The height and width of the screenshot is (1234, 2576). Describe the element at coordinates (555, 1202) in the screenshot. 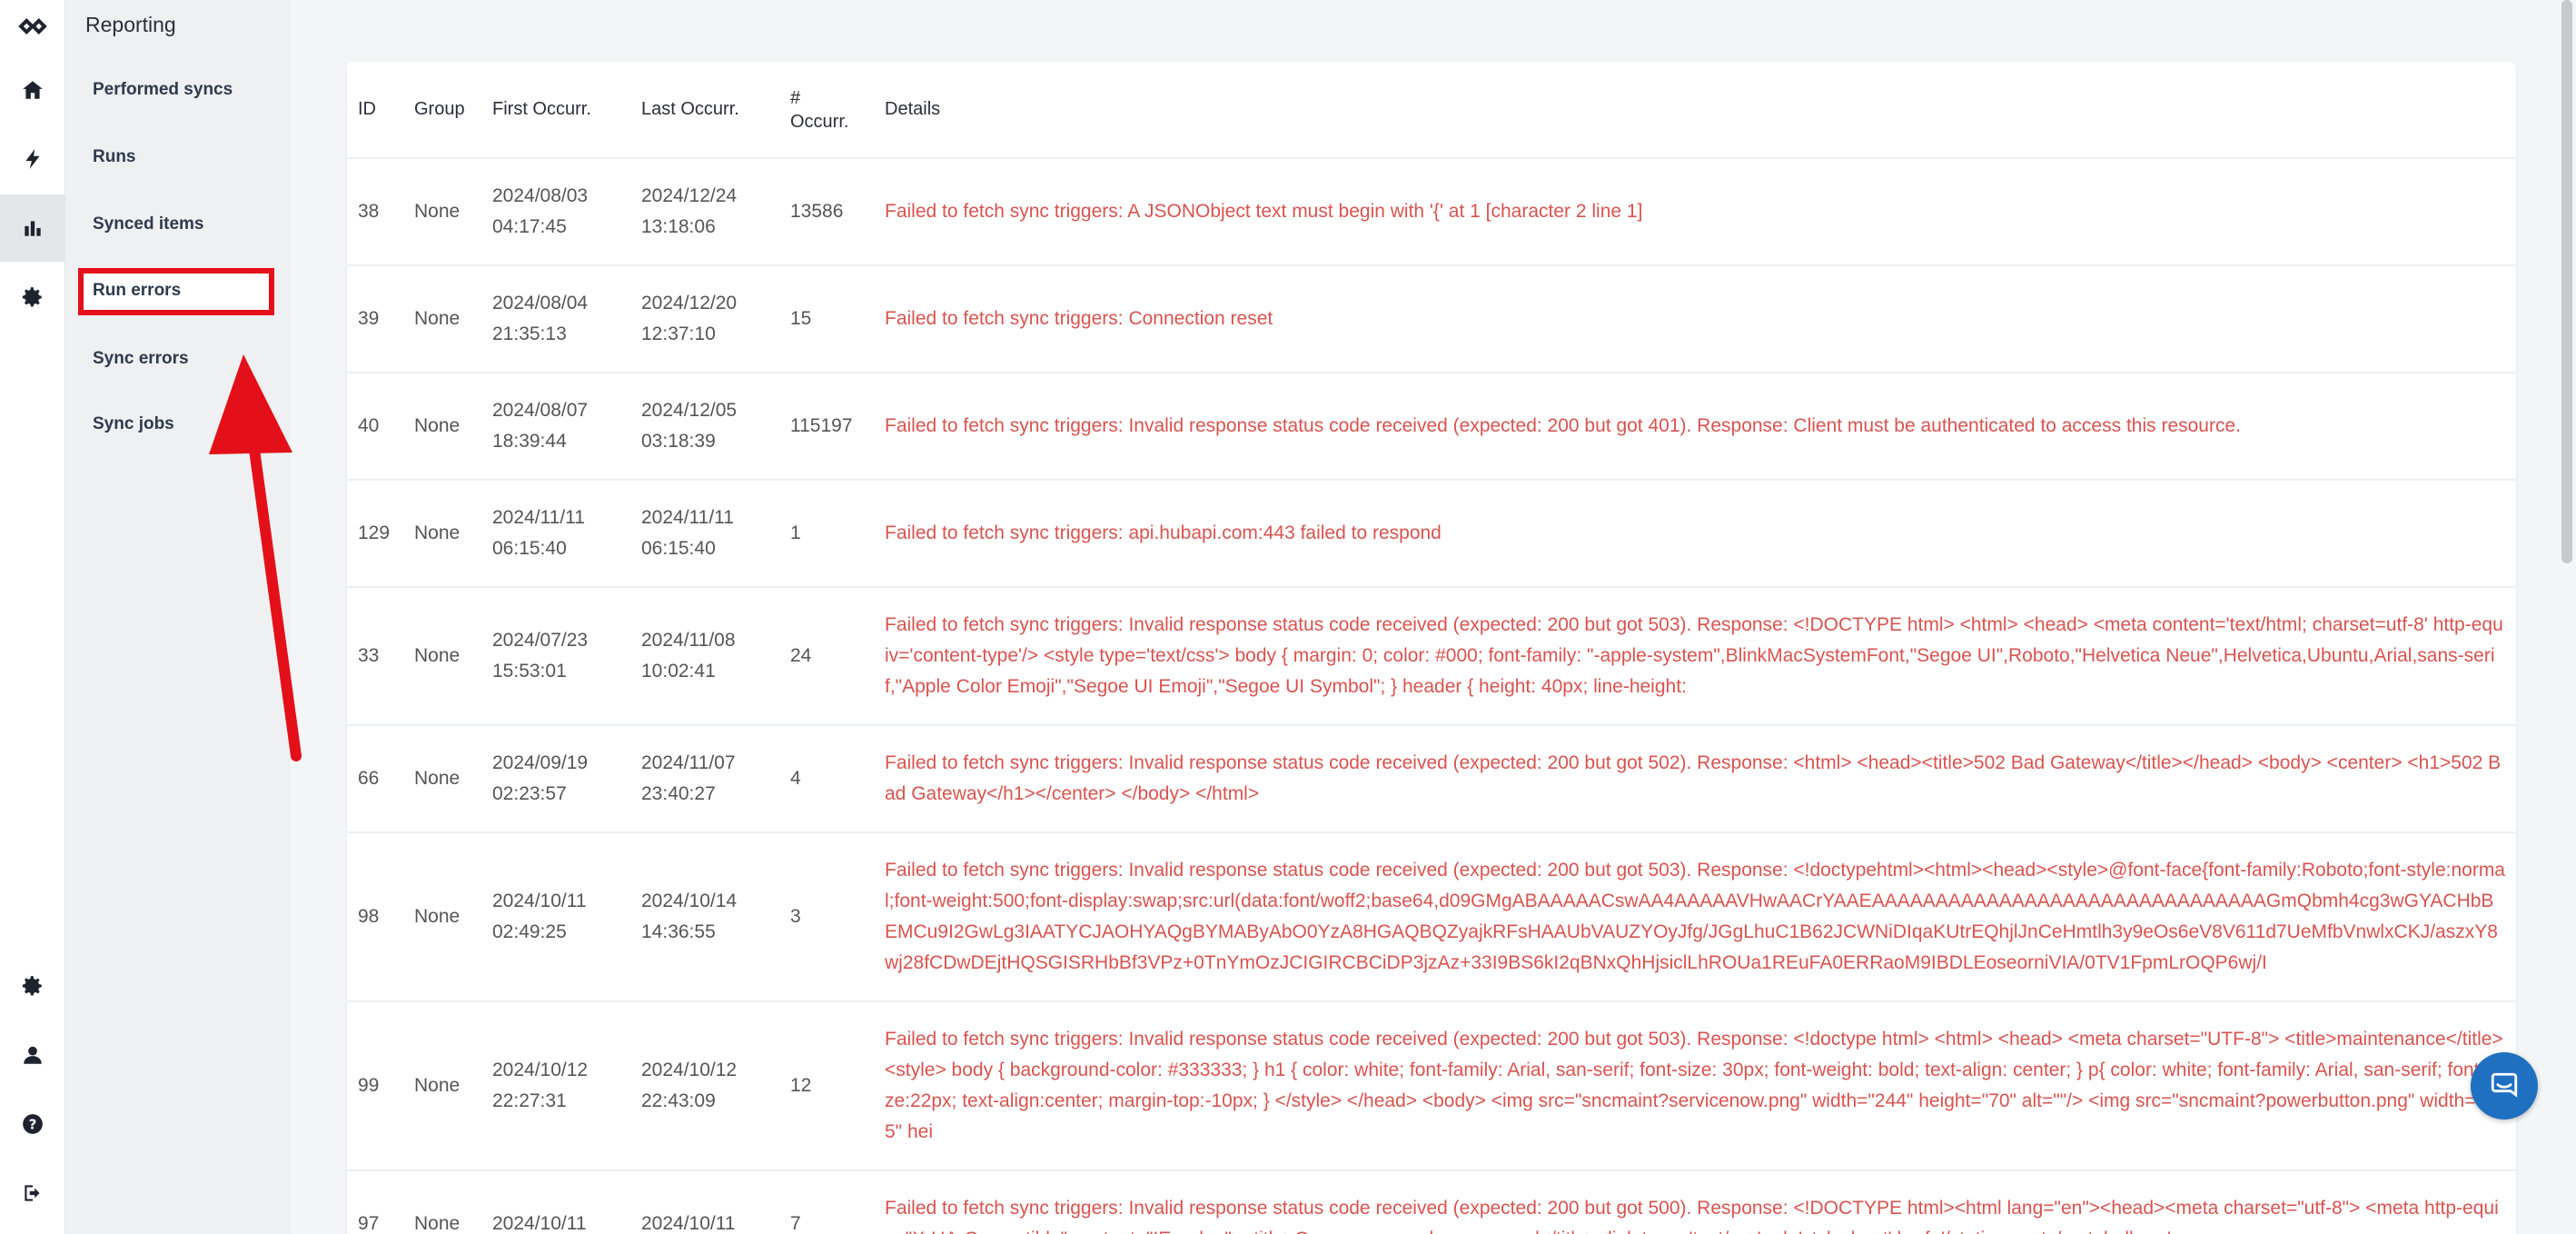

I see `cell-first-occurrence: 2024/10/11` at that location.